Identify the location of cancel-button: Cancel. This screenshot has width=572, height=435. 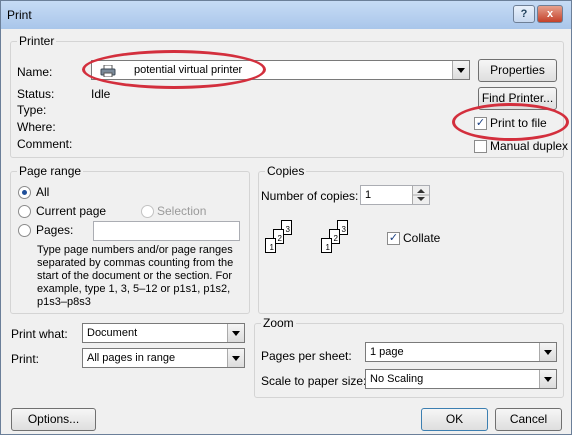
(528, 419).